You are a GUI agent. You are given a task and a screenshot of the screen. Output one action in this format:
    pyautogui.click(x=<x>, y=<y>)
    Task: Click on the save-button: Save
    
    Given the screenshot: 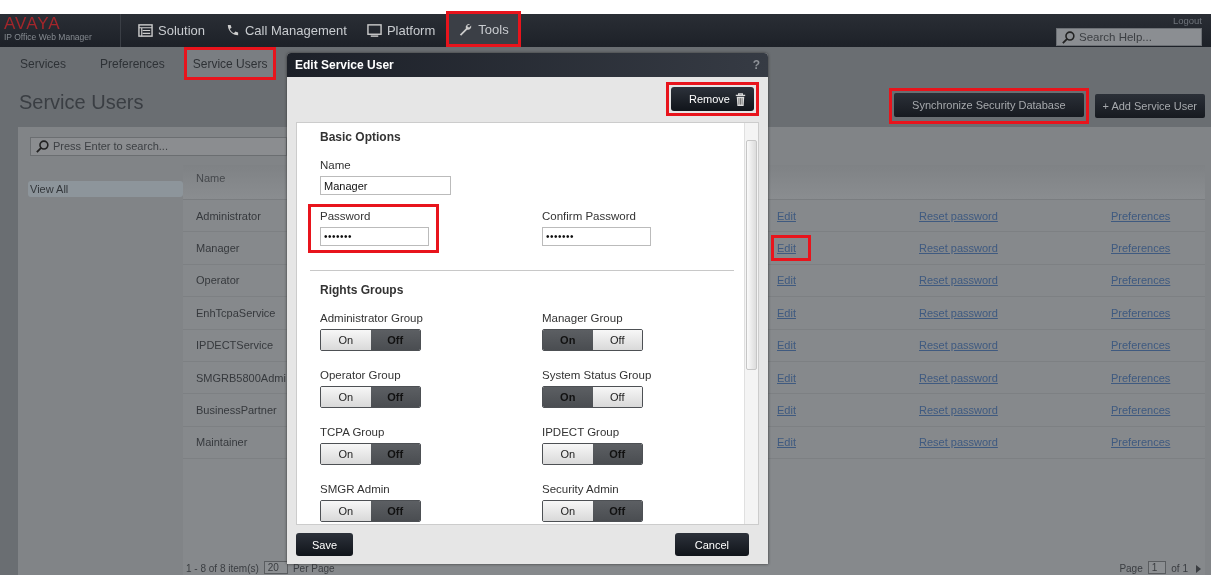 What is the action you would take?
    pyautogui.click(x=325, y=544)
    